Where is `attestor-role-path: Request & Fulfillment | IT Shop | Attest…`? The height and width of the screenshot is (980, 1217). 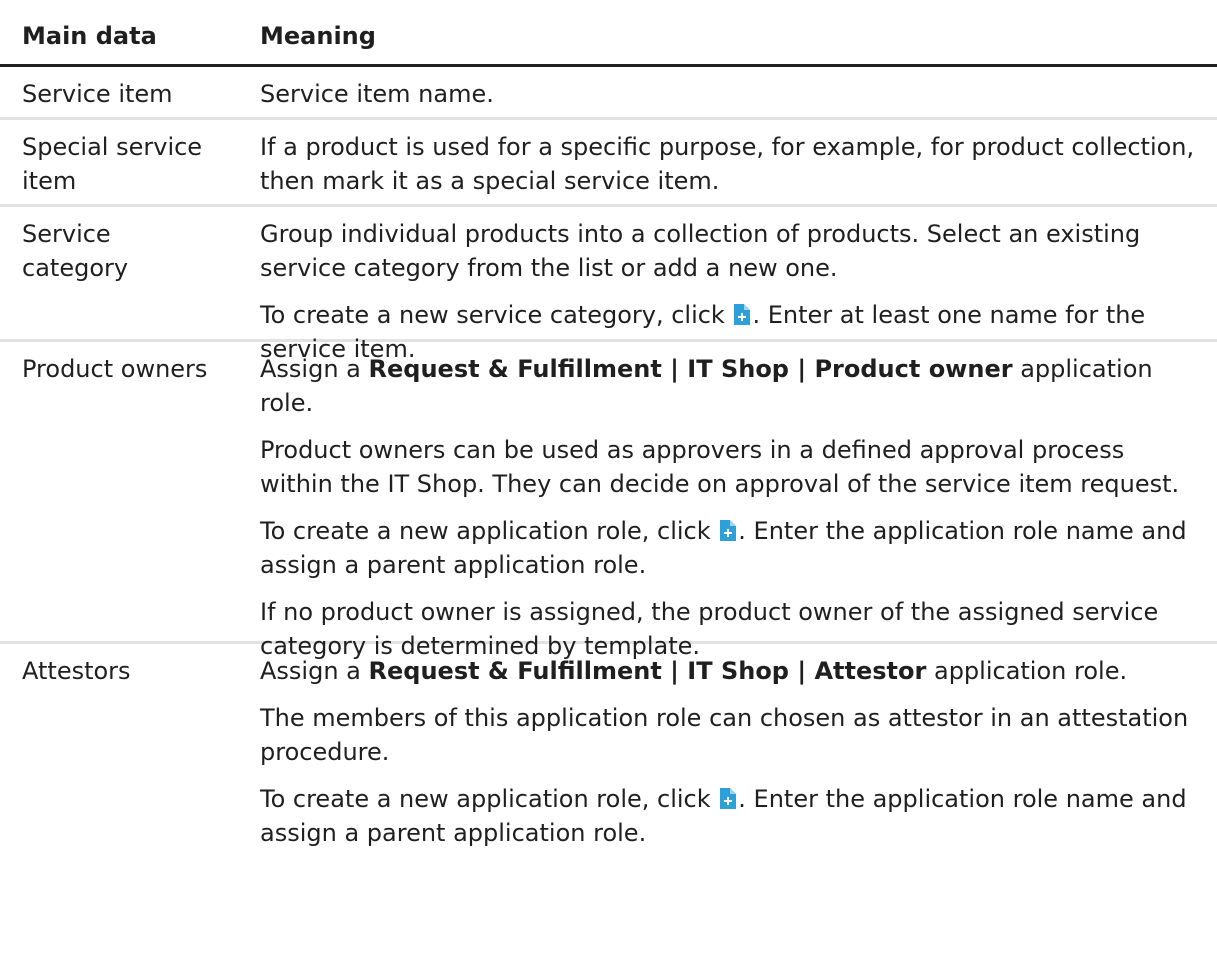 attestor-role-path: Request & Fulfillment | IT Shop | Attest… is located at coordinates (647, 671).